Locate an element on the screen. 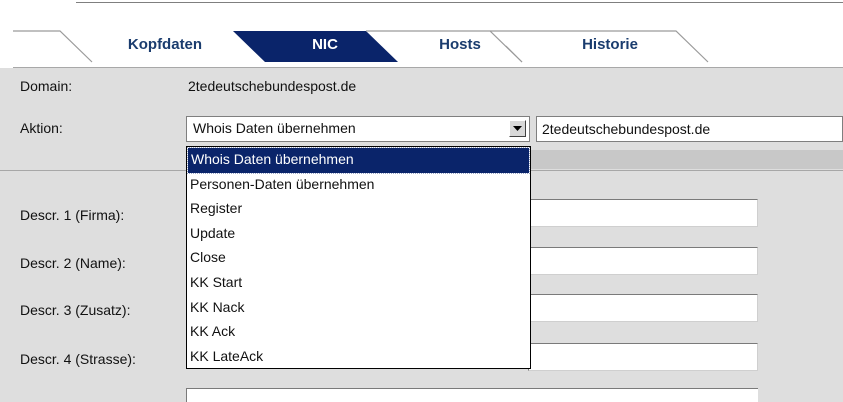 This screenshot has width=843, height=402. section-header-band is located at coordinates (685, 159).